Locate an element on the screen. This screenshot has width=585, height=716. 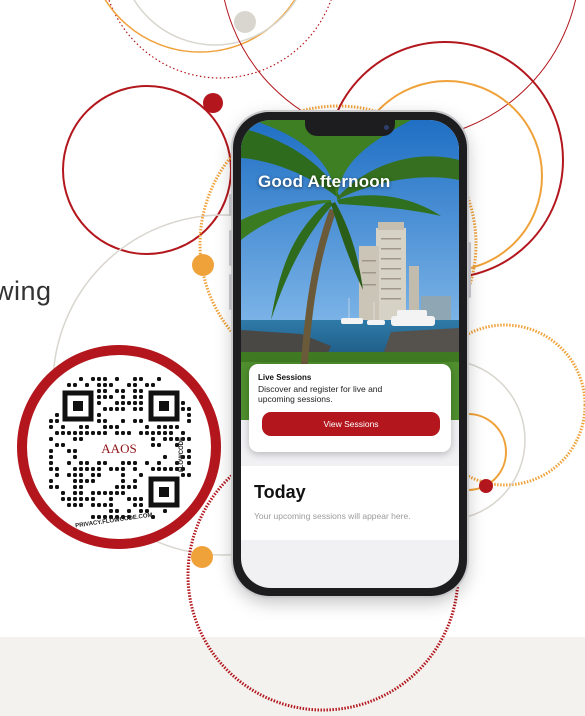
dotted-ring-top is located at coordinates (220, 39).